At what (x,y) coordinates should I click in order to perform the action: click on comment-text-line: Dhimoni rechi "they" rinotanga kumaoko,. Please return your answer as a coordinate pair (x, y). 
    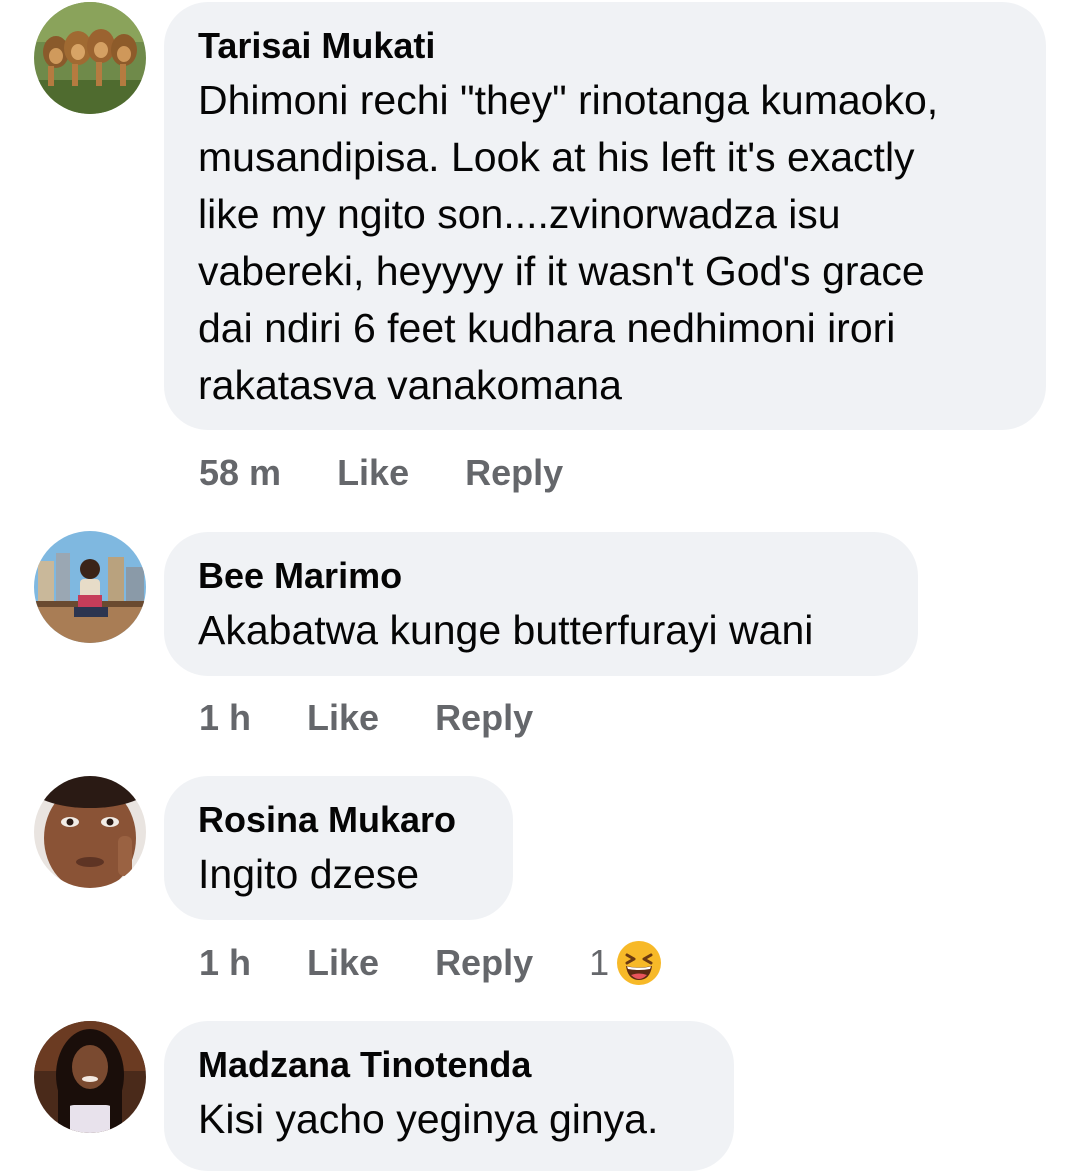
    Looking at the image, I should click on (568, 100).